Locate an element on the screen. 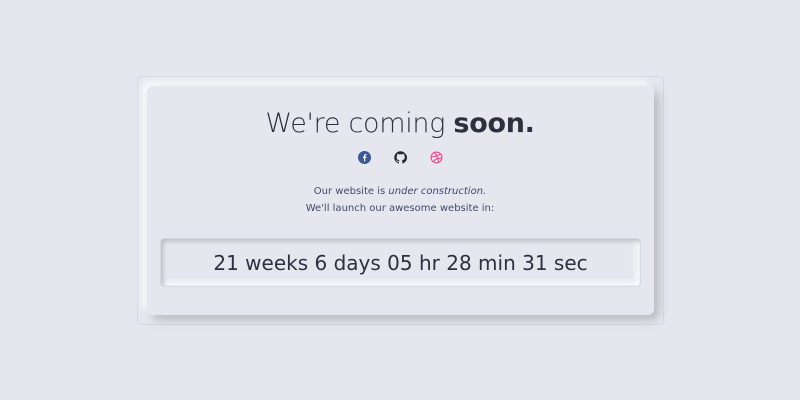  title-bold: soon. is located at coordinates (494, 123).